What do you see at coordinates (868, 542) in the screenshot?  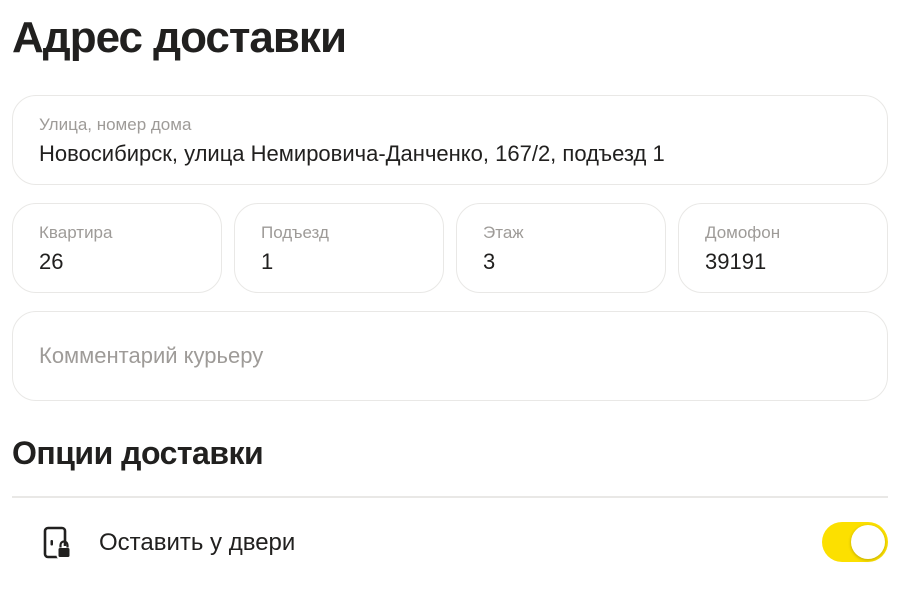 I see `toggle-knob` at bounding box center [868, 542].